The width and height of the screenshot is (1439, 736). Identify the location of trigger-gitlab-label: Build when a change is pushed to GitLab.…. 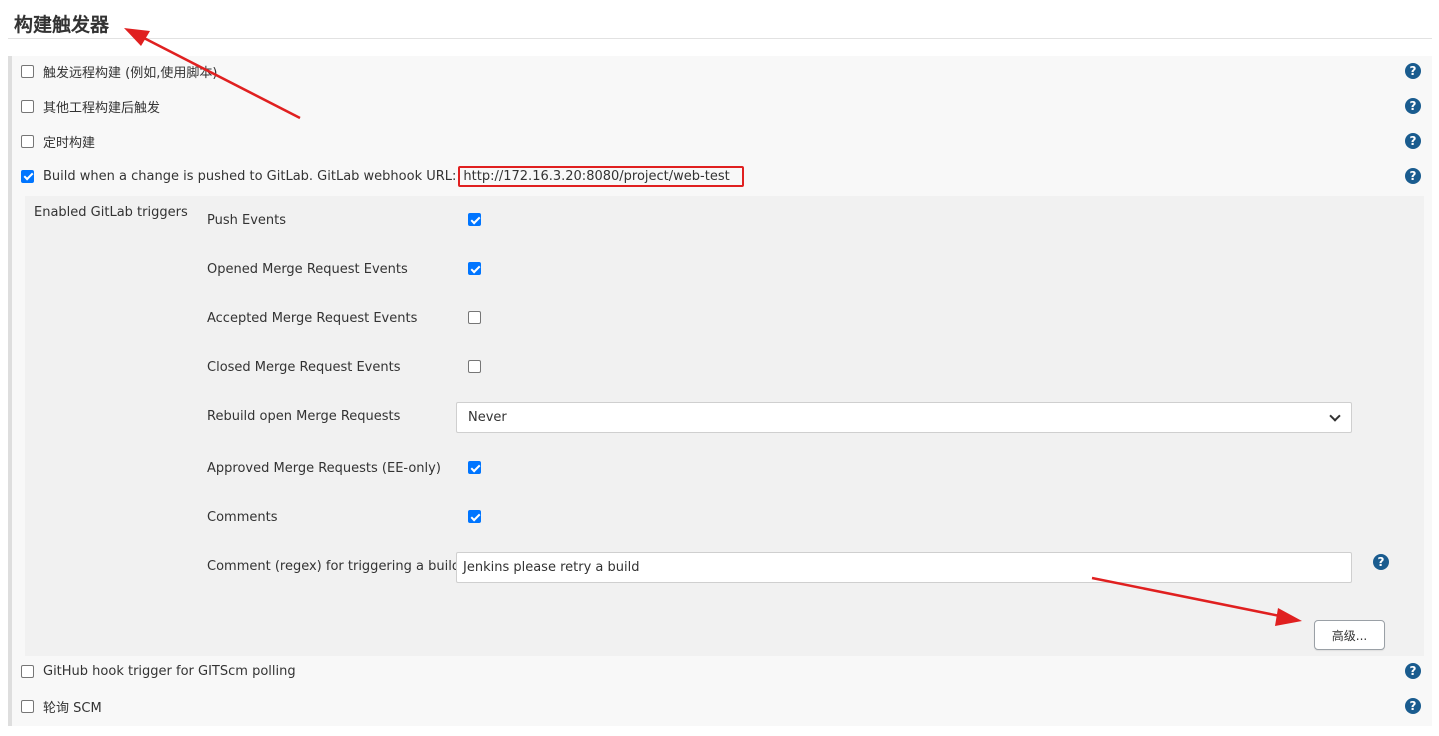
(250, 176).